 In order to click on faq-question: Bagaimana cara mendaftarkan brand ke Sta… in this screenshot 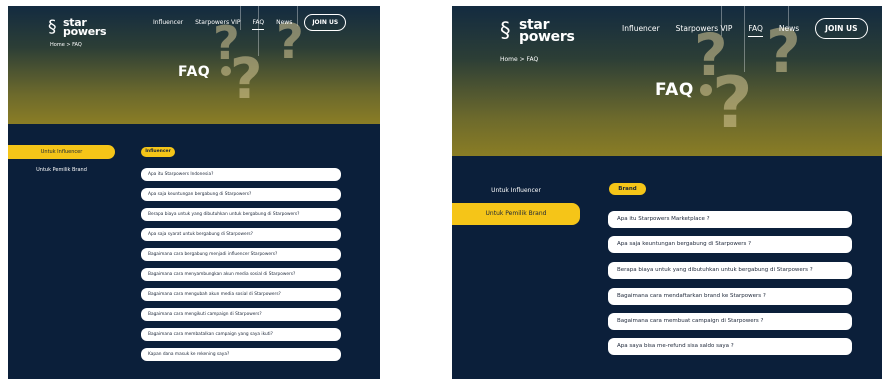, I will do `click(730, 296)`.